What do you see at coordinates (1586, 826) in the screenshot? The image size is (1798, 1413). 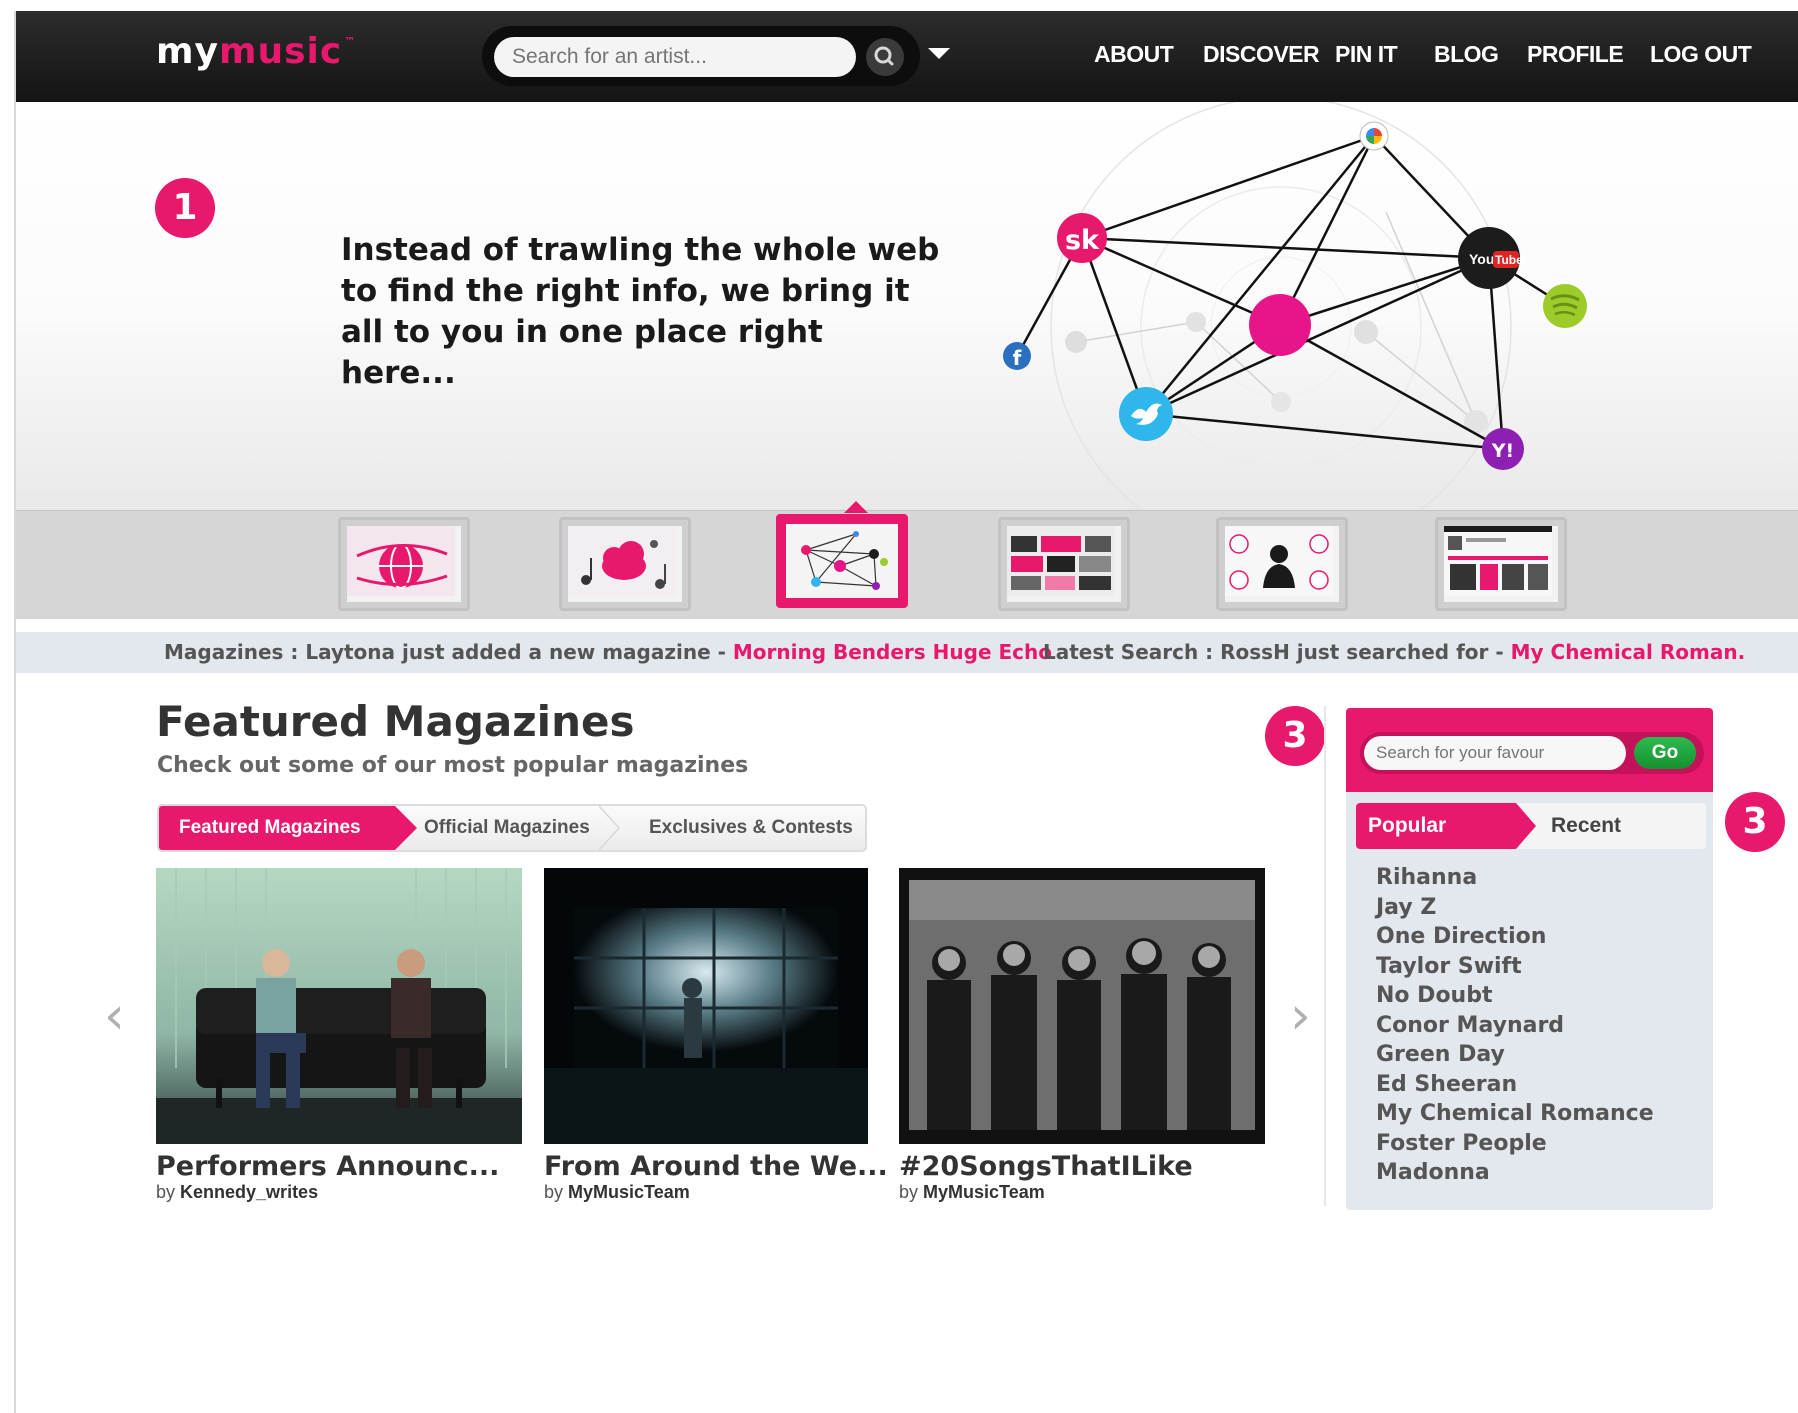 I see `tab-recent: Recent` at bounding box center [1586, 826].